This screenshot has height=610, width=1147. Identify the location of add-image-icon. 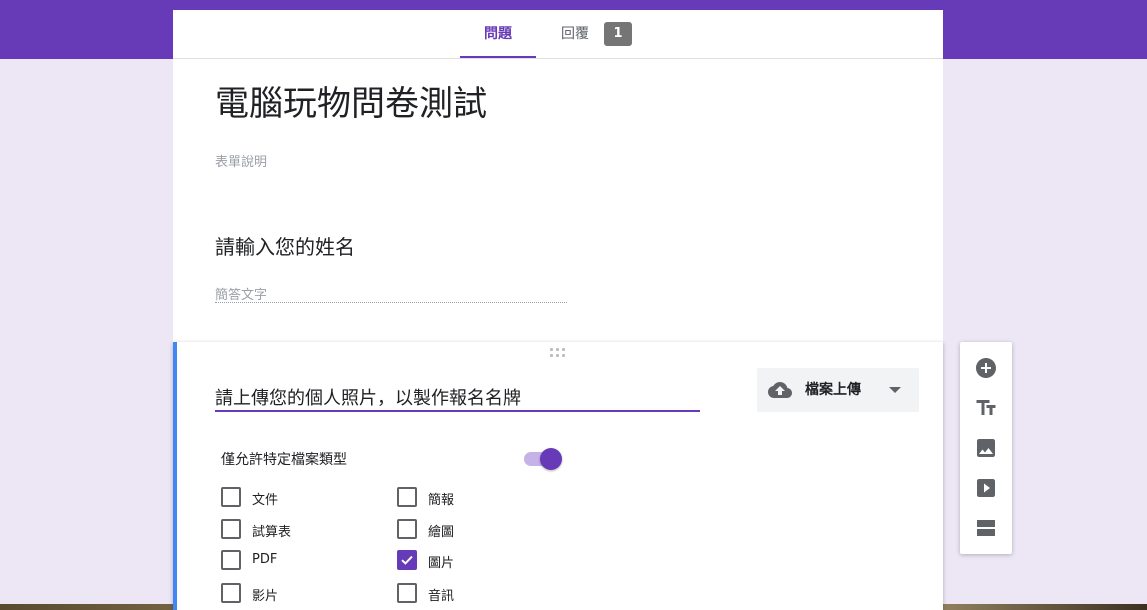
(986, 448).